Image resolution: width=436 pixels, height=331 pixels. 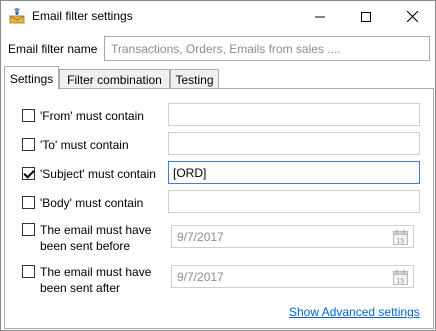 What do you see at coordinates (294, 172) in the screenshot?
I see `subject-input: [ORD]` at bounding box center [294, 172].